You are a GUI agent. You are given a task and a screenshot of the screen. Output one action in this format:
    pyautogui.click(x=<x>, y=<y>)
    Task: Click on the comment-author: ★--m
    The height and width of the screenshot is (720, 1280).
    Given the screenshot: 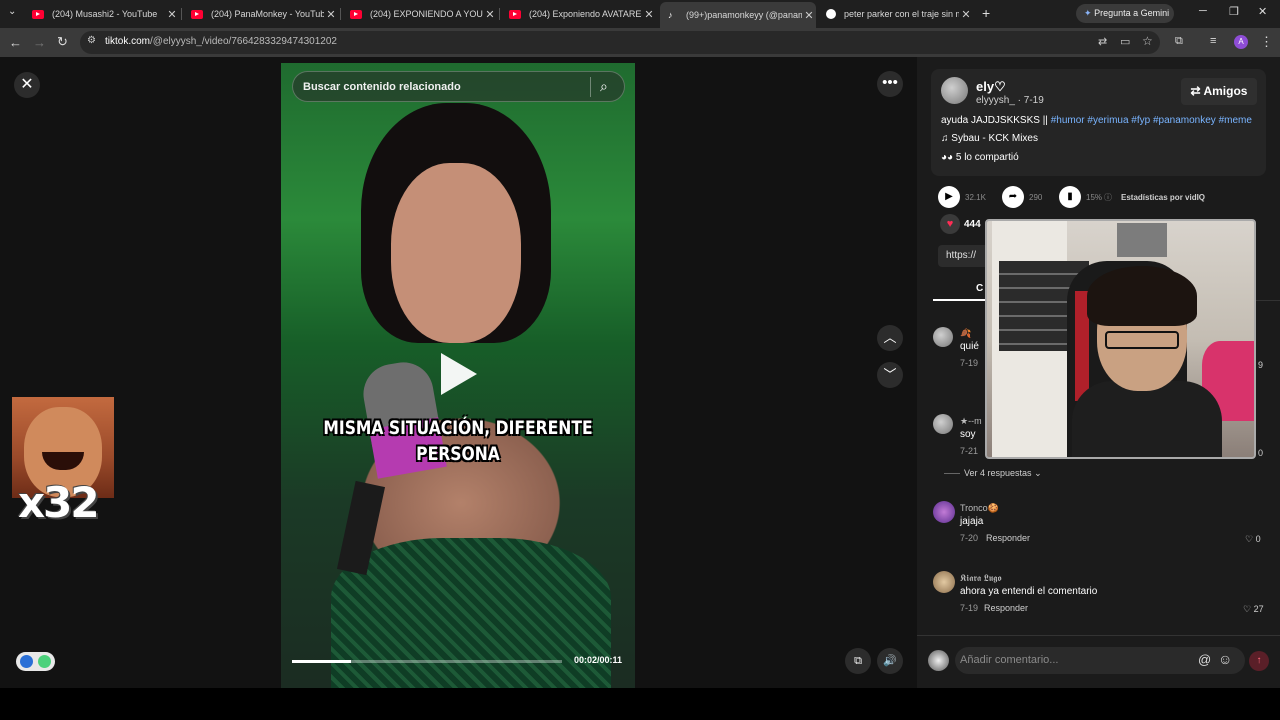 What is the action you would take?
    pyautogui.click(x=971, y=421)
    